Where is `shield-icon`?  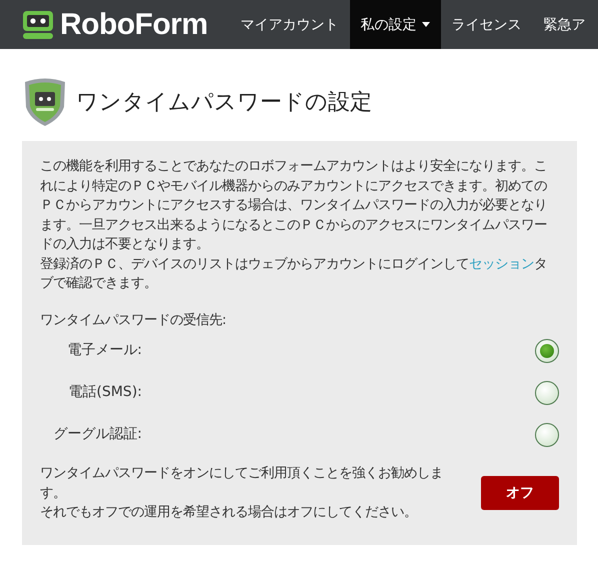
shield-icon is located at coordinates (45, 102).